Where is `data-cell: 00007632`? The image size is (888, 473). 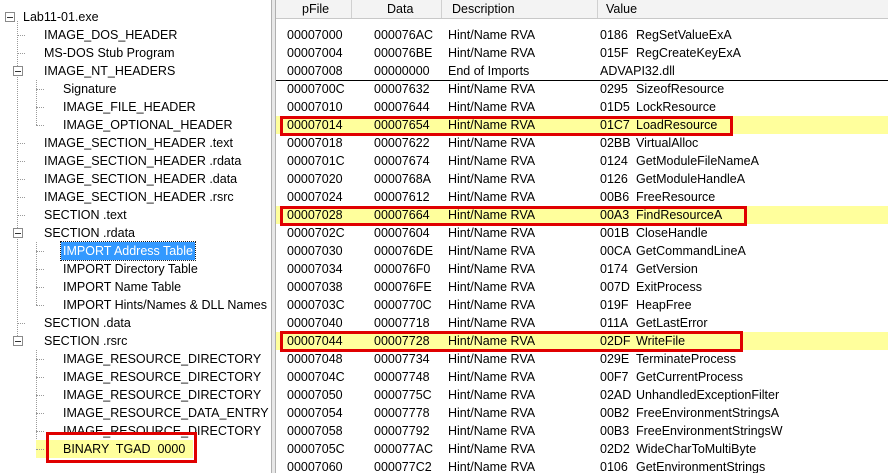 data-cell: 00007632 is located at coordinates (402, 89).